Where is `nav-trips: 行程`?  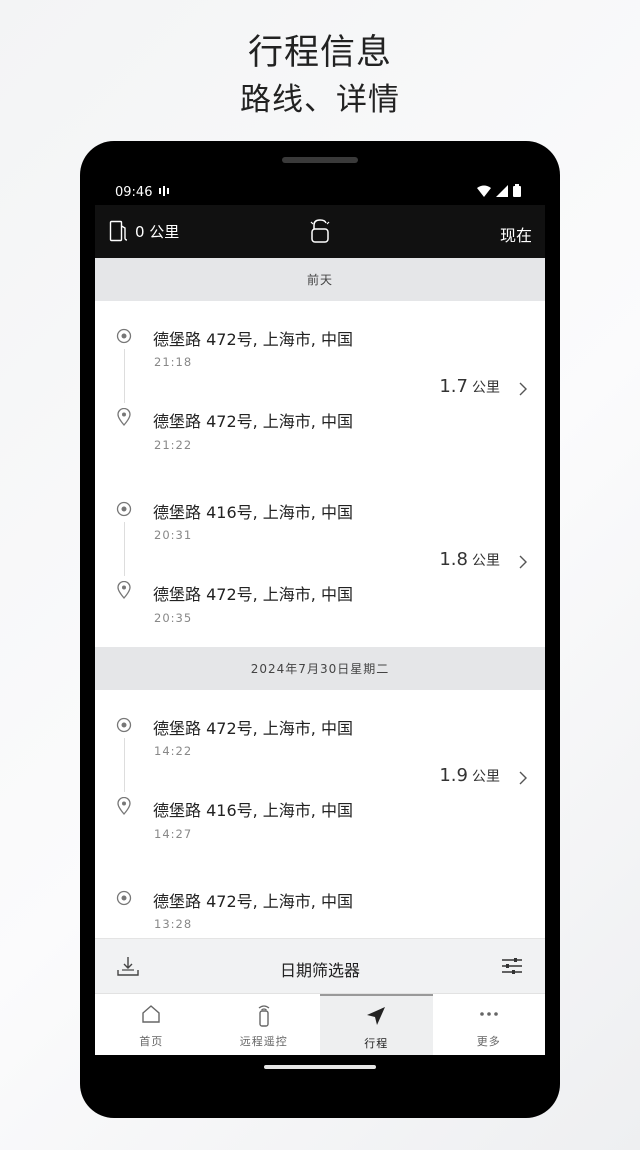 nav-trips: 行程 is located at coordinates (376, 1024).